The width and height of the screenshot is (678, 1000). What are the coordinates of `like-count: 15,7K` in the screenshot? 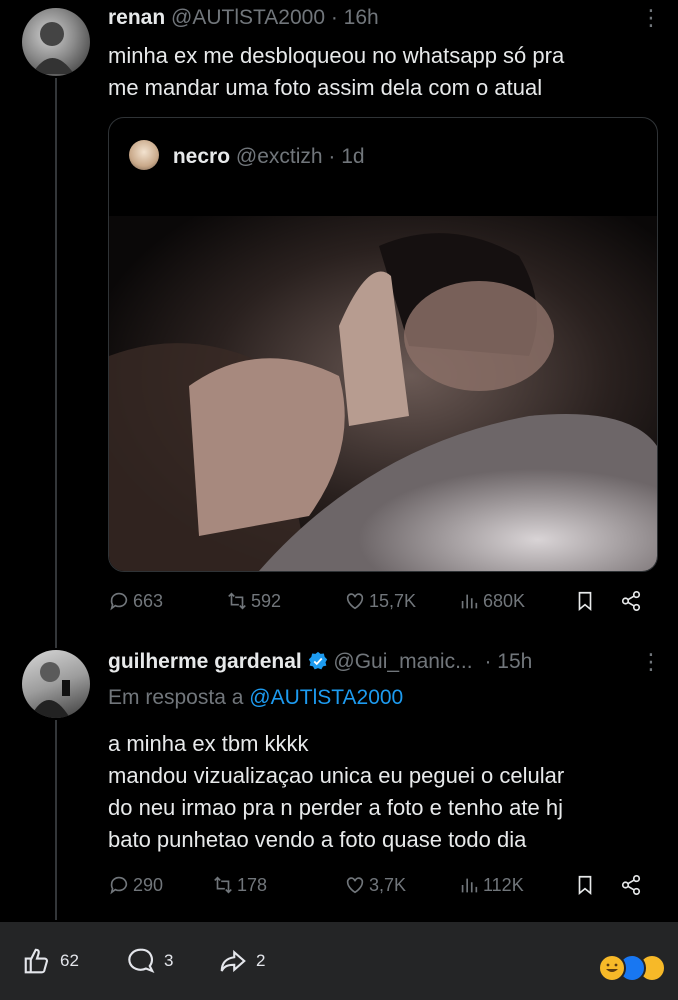 It's located at (393, 600).